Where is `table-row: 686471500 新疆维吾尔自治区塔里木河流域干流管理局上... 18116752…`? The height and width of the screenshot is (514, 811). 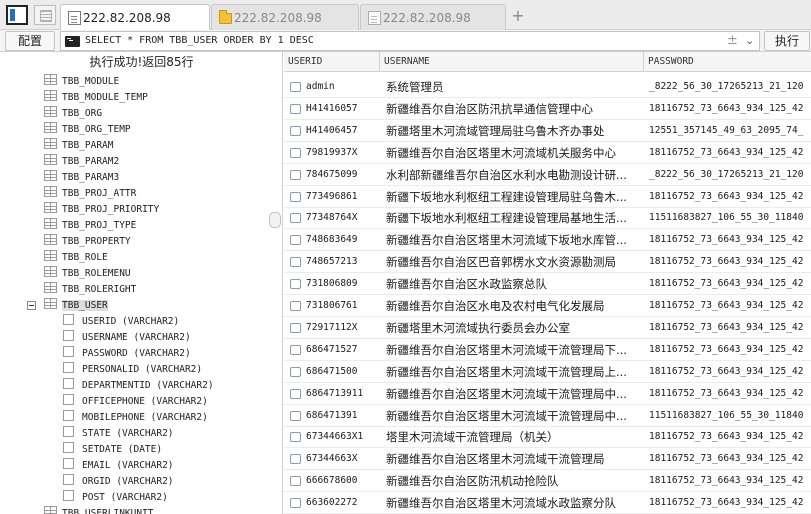
table-row: 686471500 新疆维吾尔自治区塔里木河流域干流管理局上... 18116752… is located at coordinates (547, 372).